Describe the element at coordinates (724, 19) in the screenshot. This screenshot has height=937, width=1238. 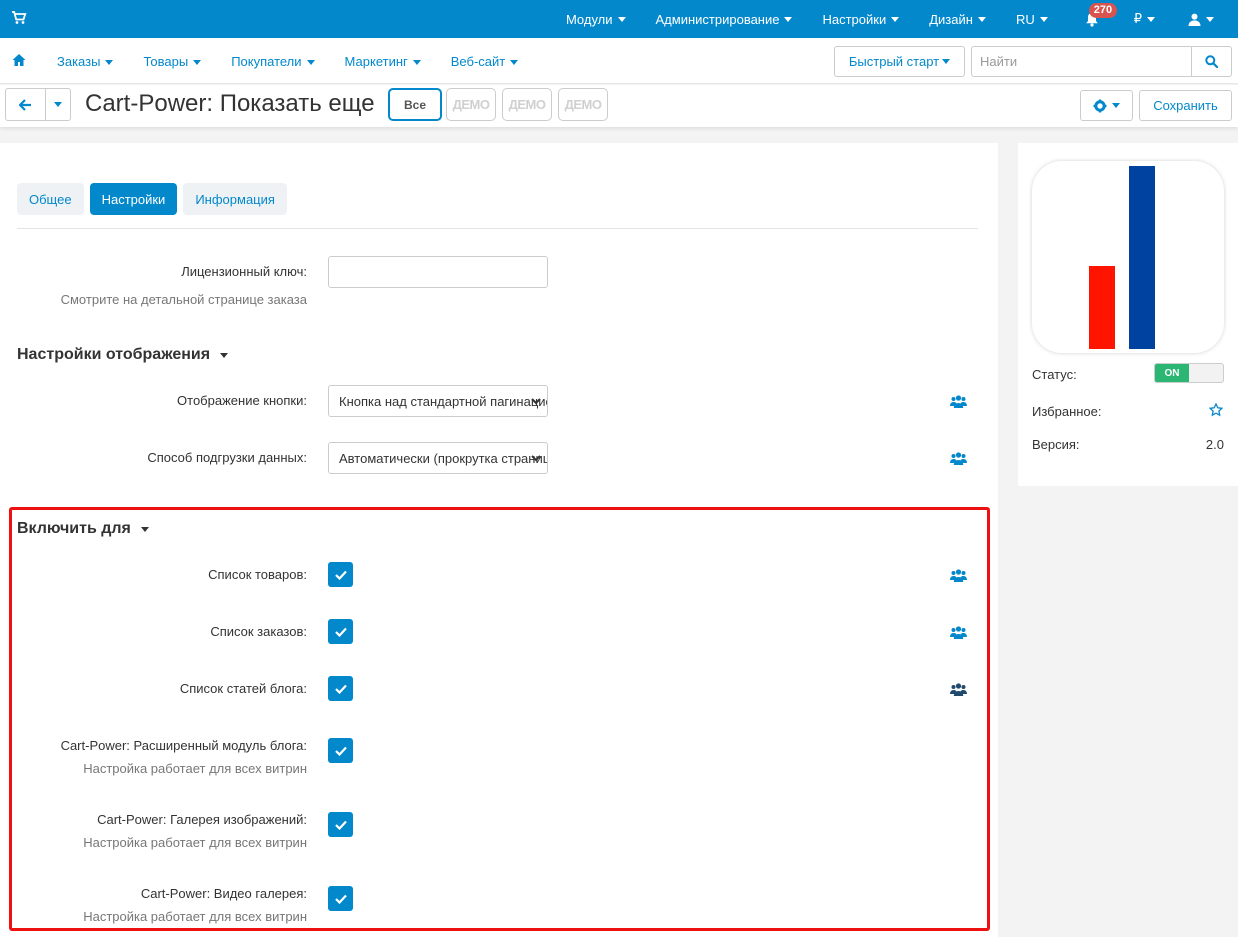
I see `top-menu-administration: Администрирование` at that location.